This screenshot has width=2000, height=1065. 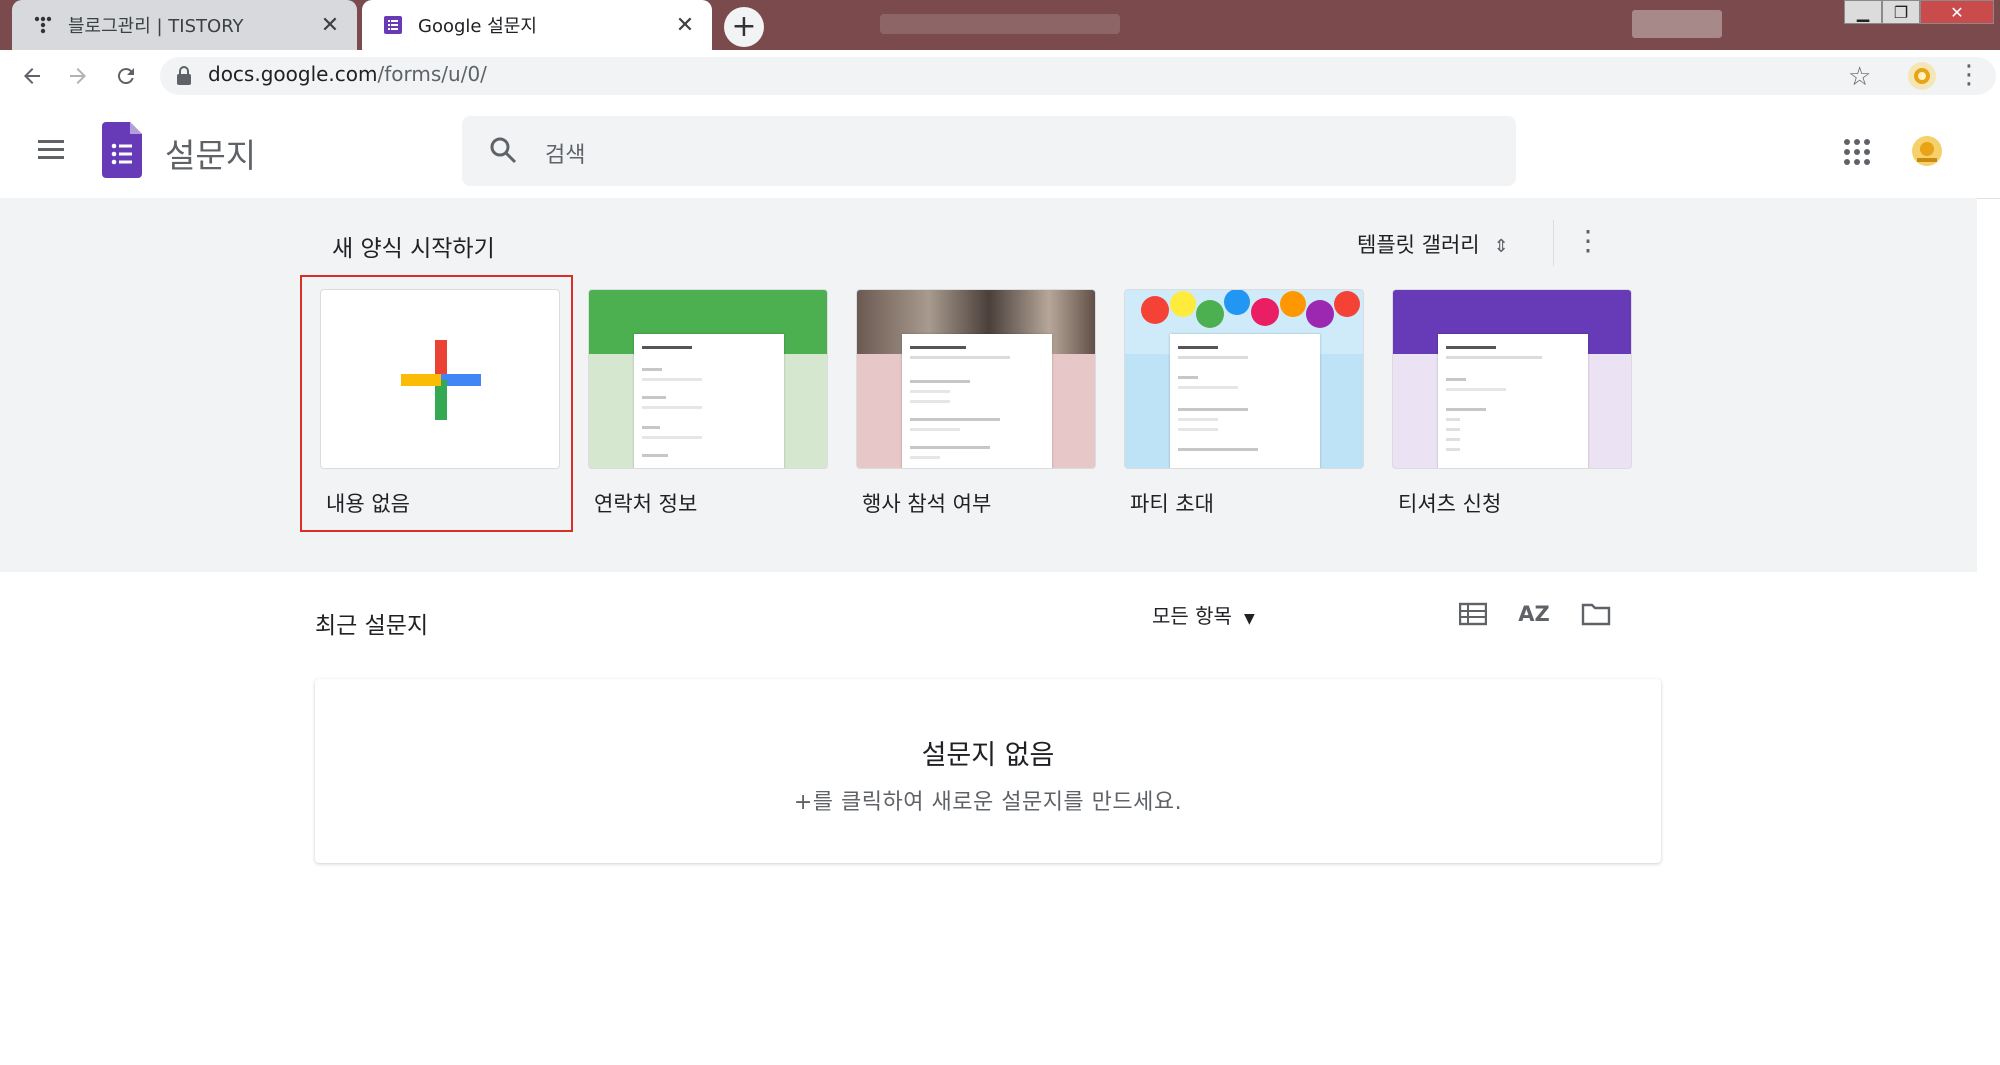 What do you see at coordinates (1901, 12) in the screenshot?
I see `restore-window-button: ❐` at bounding box center [1901, 12].